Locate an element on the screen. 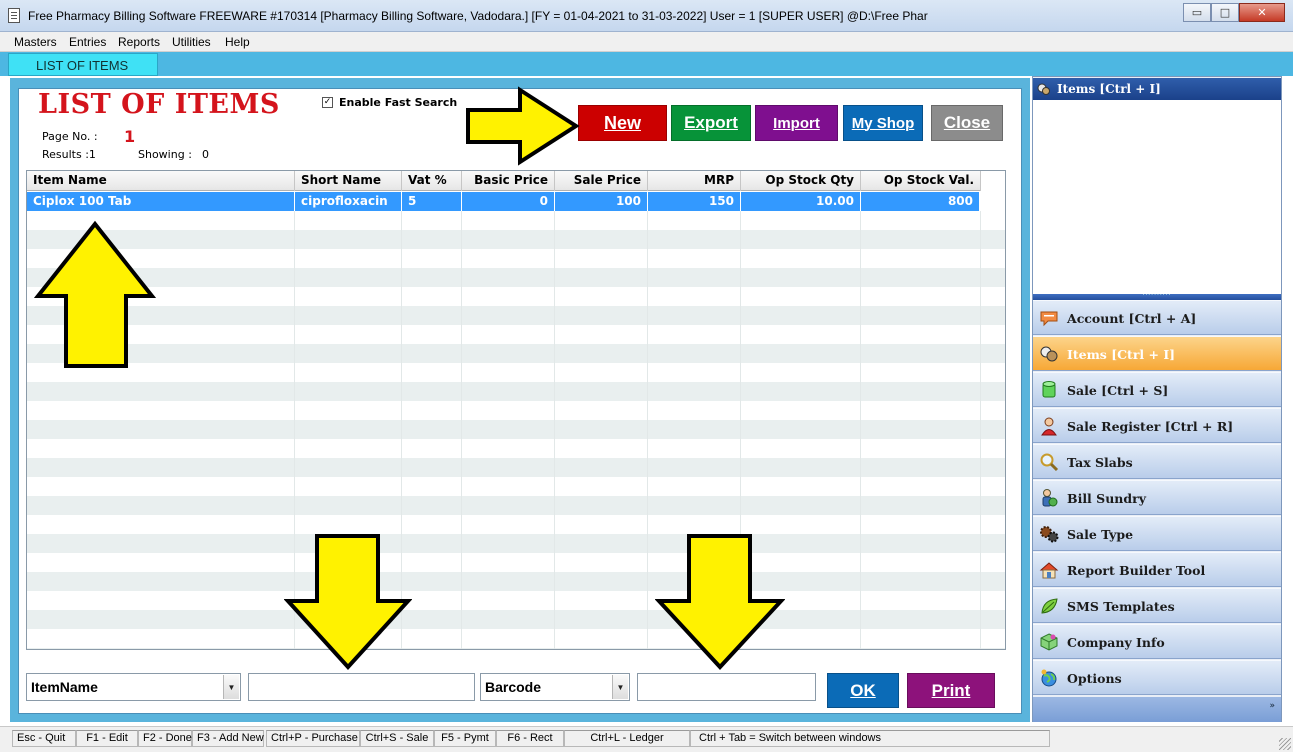 The image size is (1293, 752). column-header-mrp: MRP is located at coordinates (694, 181).